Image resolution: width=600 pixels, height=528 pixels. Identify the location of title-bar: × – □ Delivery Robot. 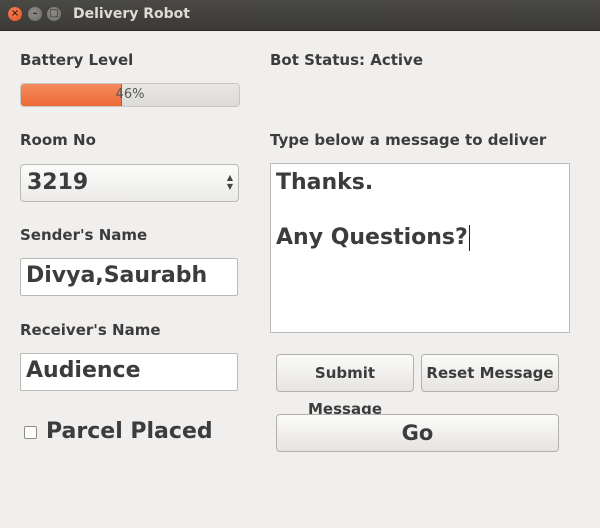
(300, 15).